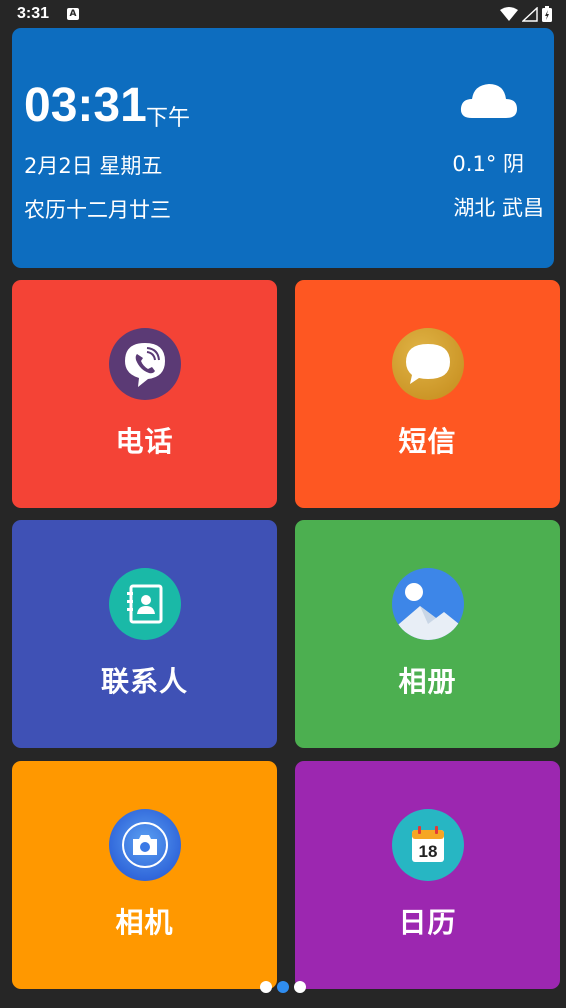  I want to click on calendar-icon: 18, so click(427, 845).